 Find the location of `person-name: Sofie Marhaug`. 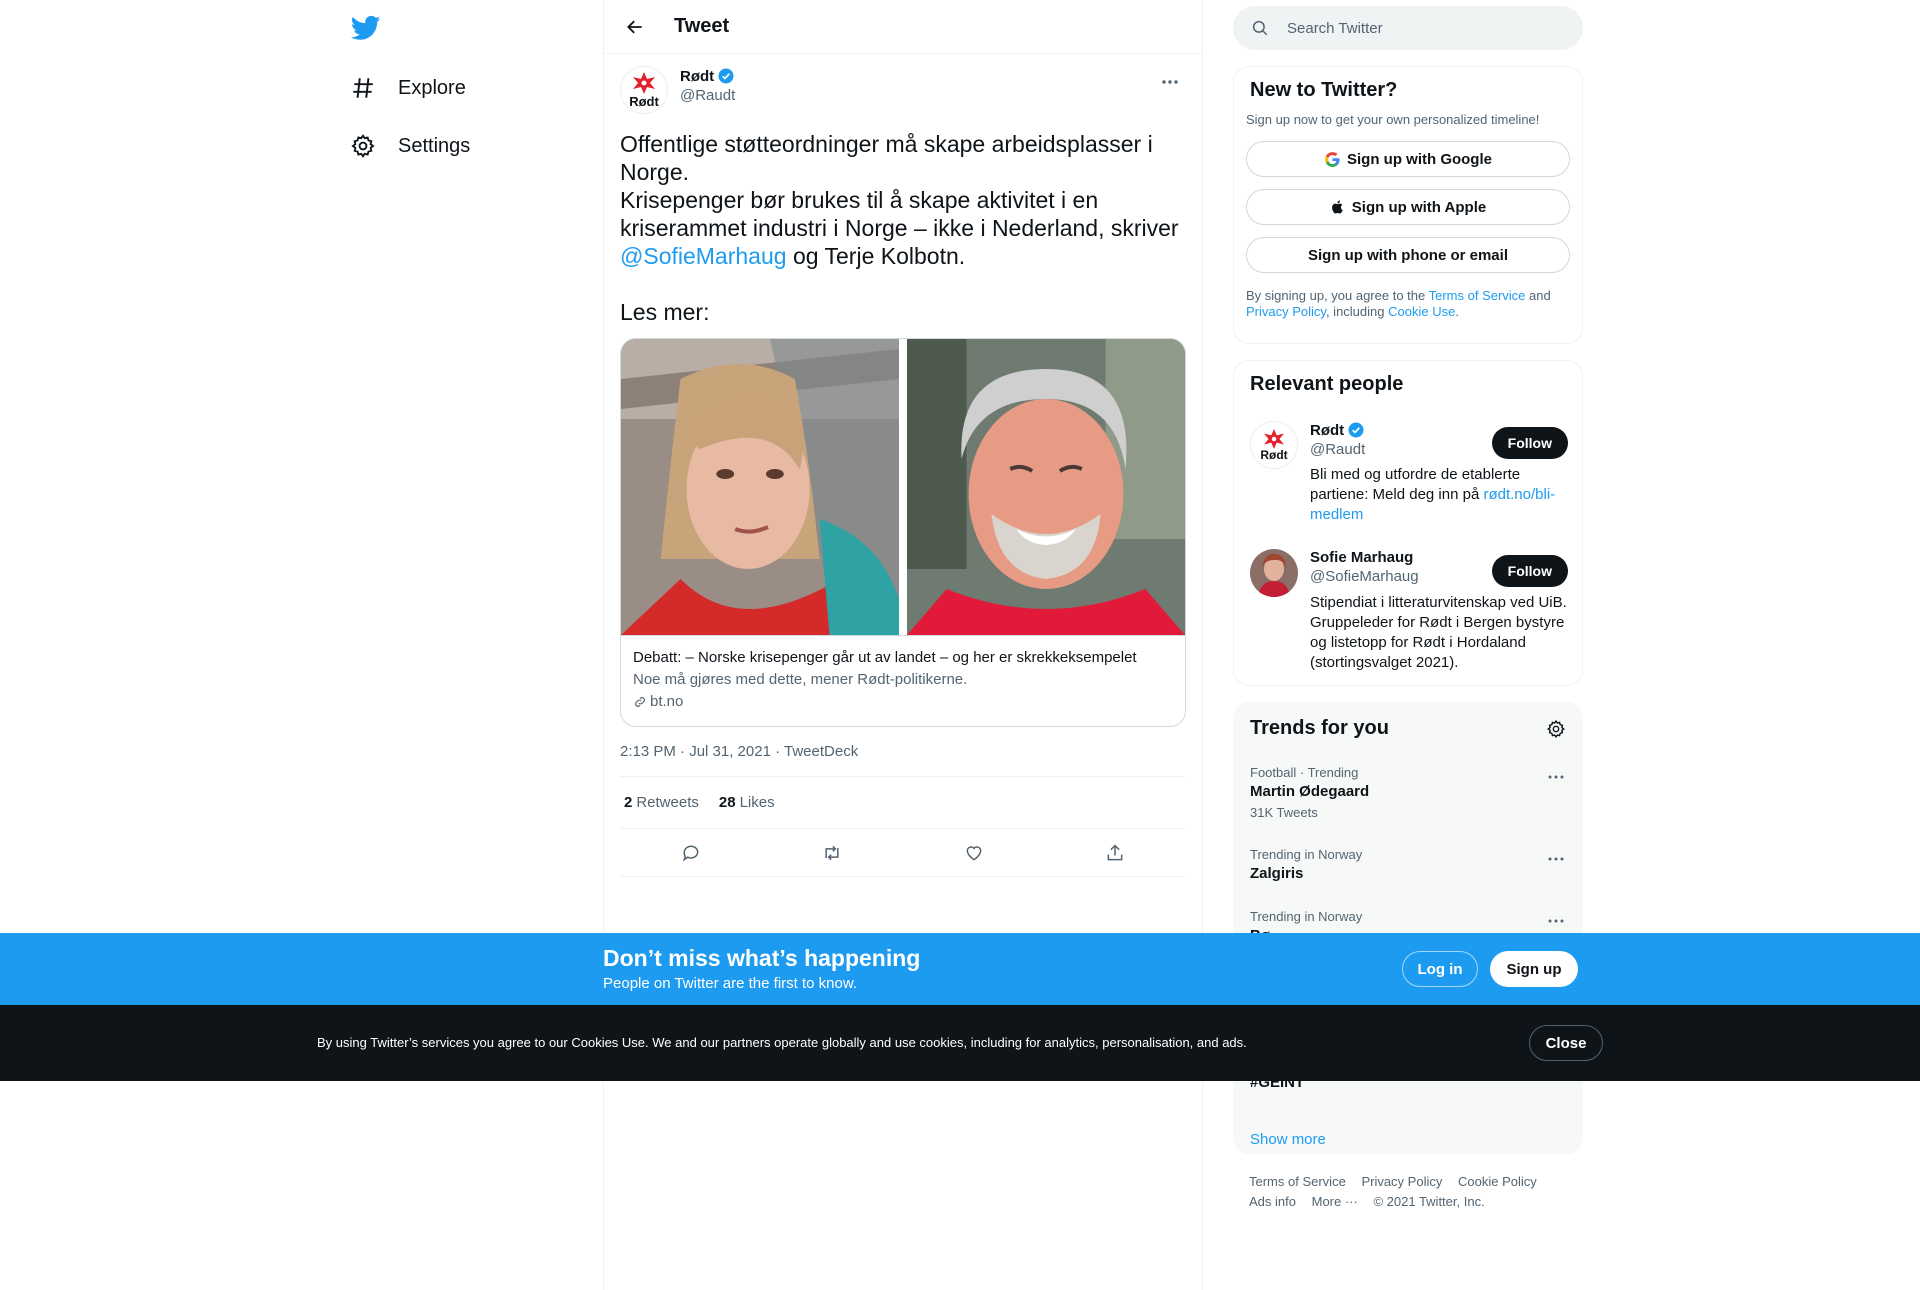

person-name: Sofie Marhaug is located at coordinates (1400, 557).